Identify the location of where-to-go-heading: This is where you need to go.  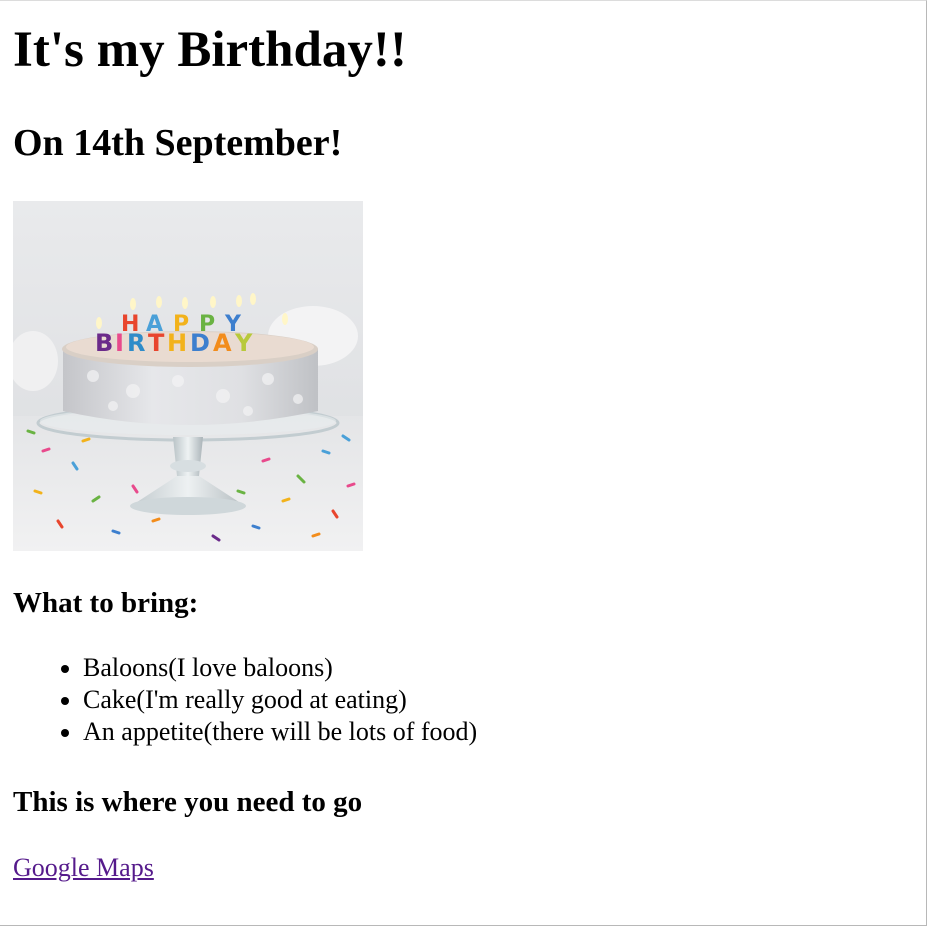
(188, 802).